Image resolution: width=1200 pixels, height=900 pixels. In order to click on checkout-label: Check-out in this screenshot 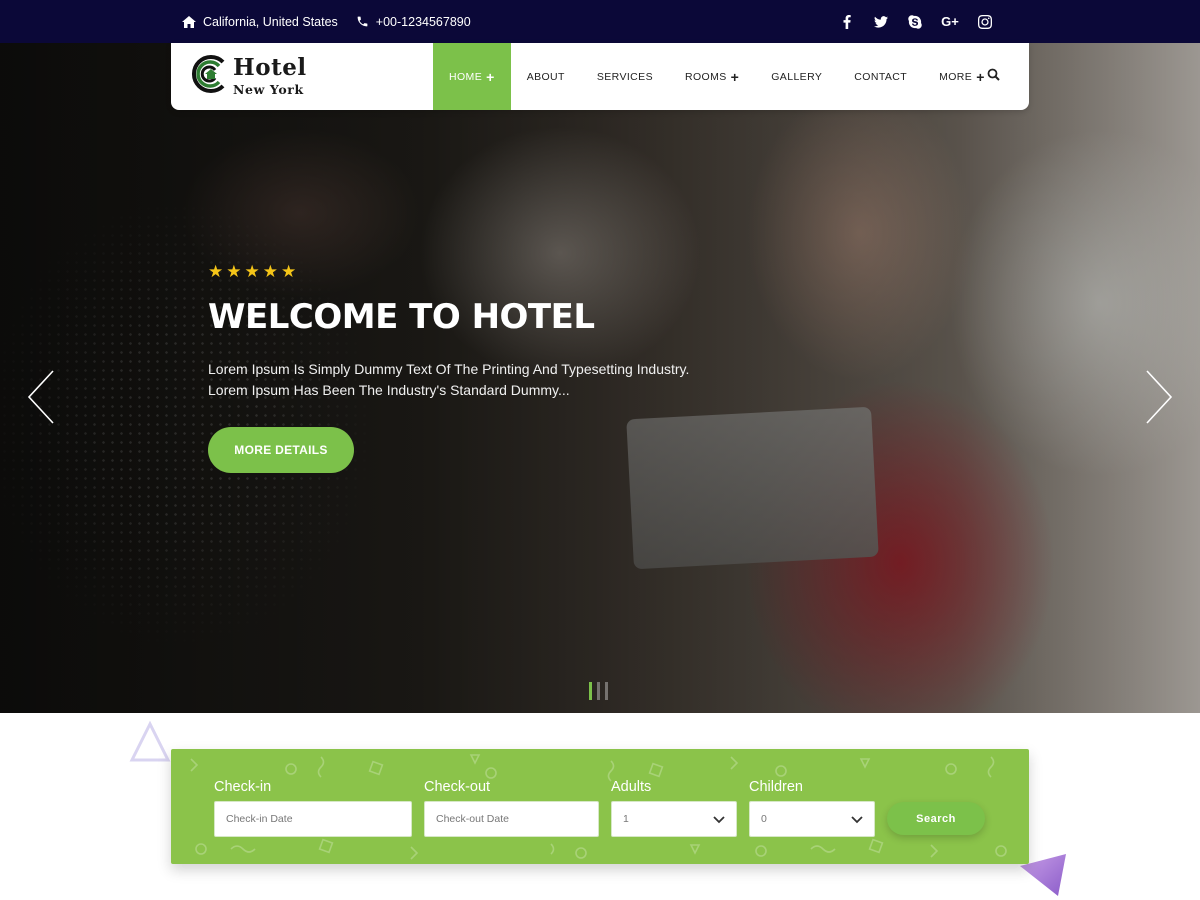, I will do `click(457, 787)`.